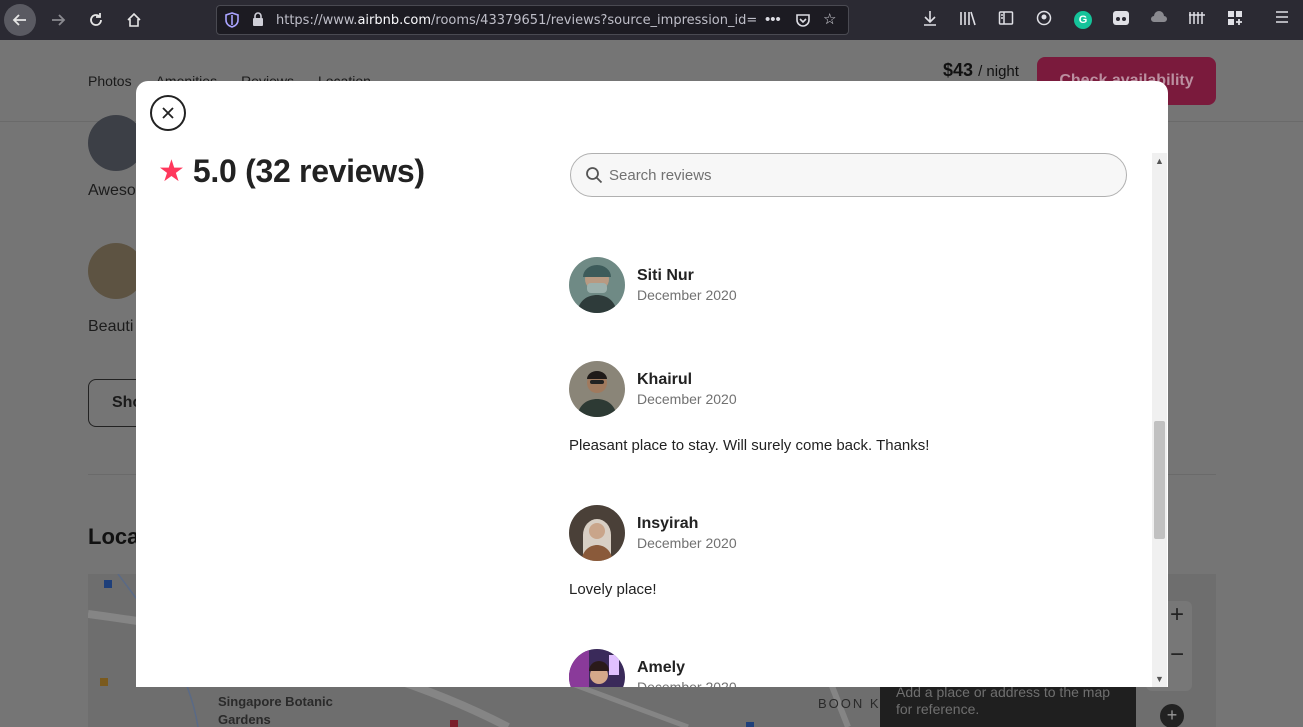 This screenshot has width=1303, height=727. I want to click on rating-heading: 5.0 (32 reviews), so click(308, 171).